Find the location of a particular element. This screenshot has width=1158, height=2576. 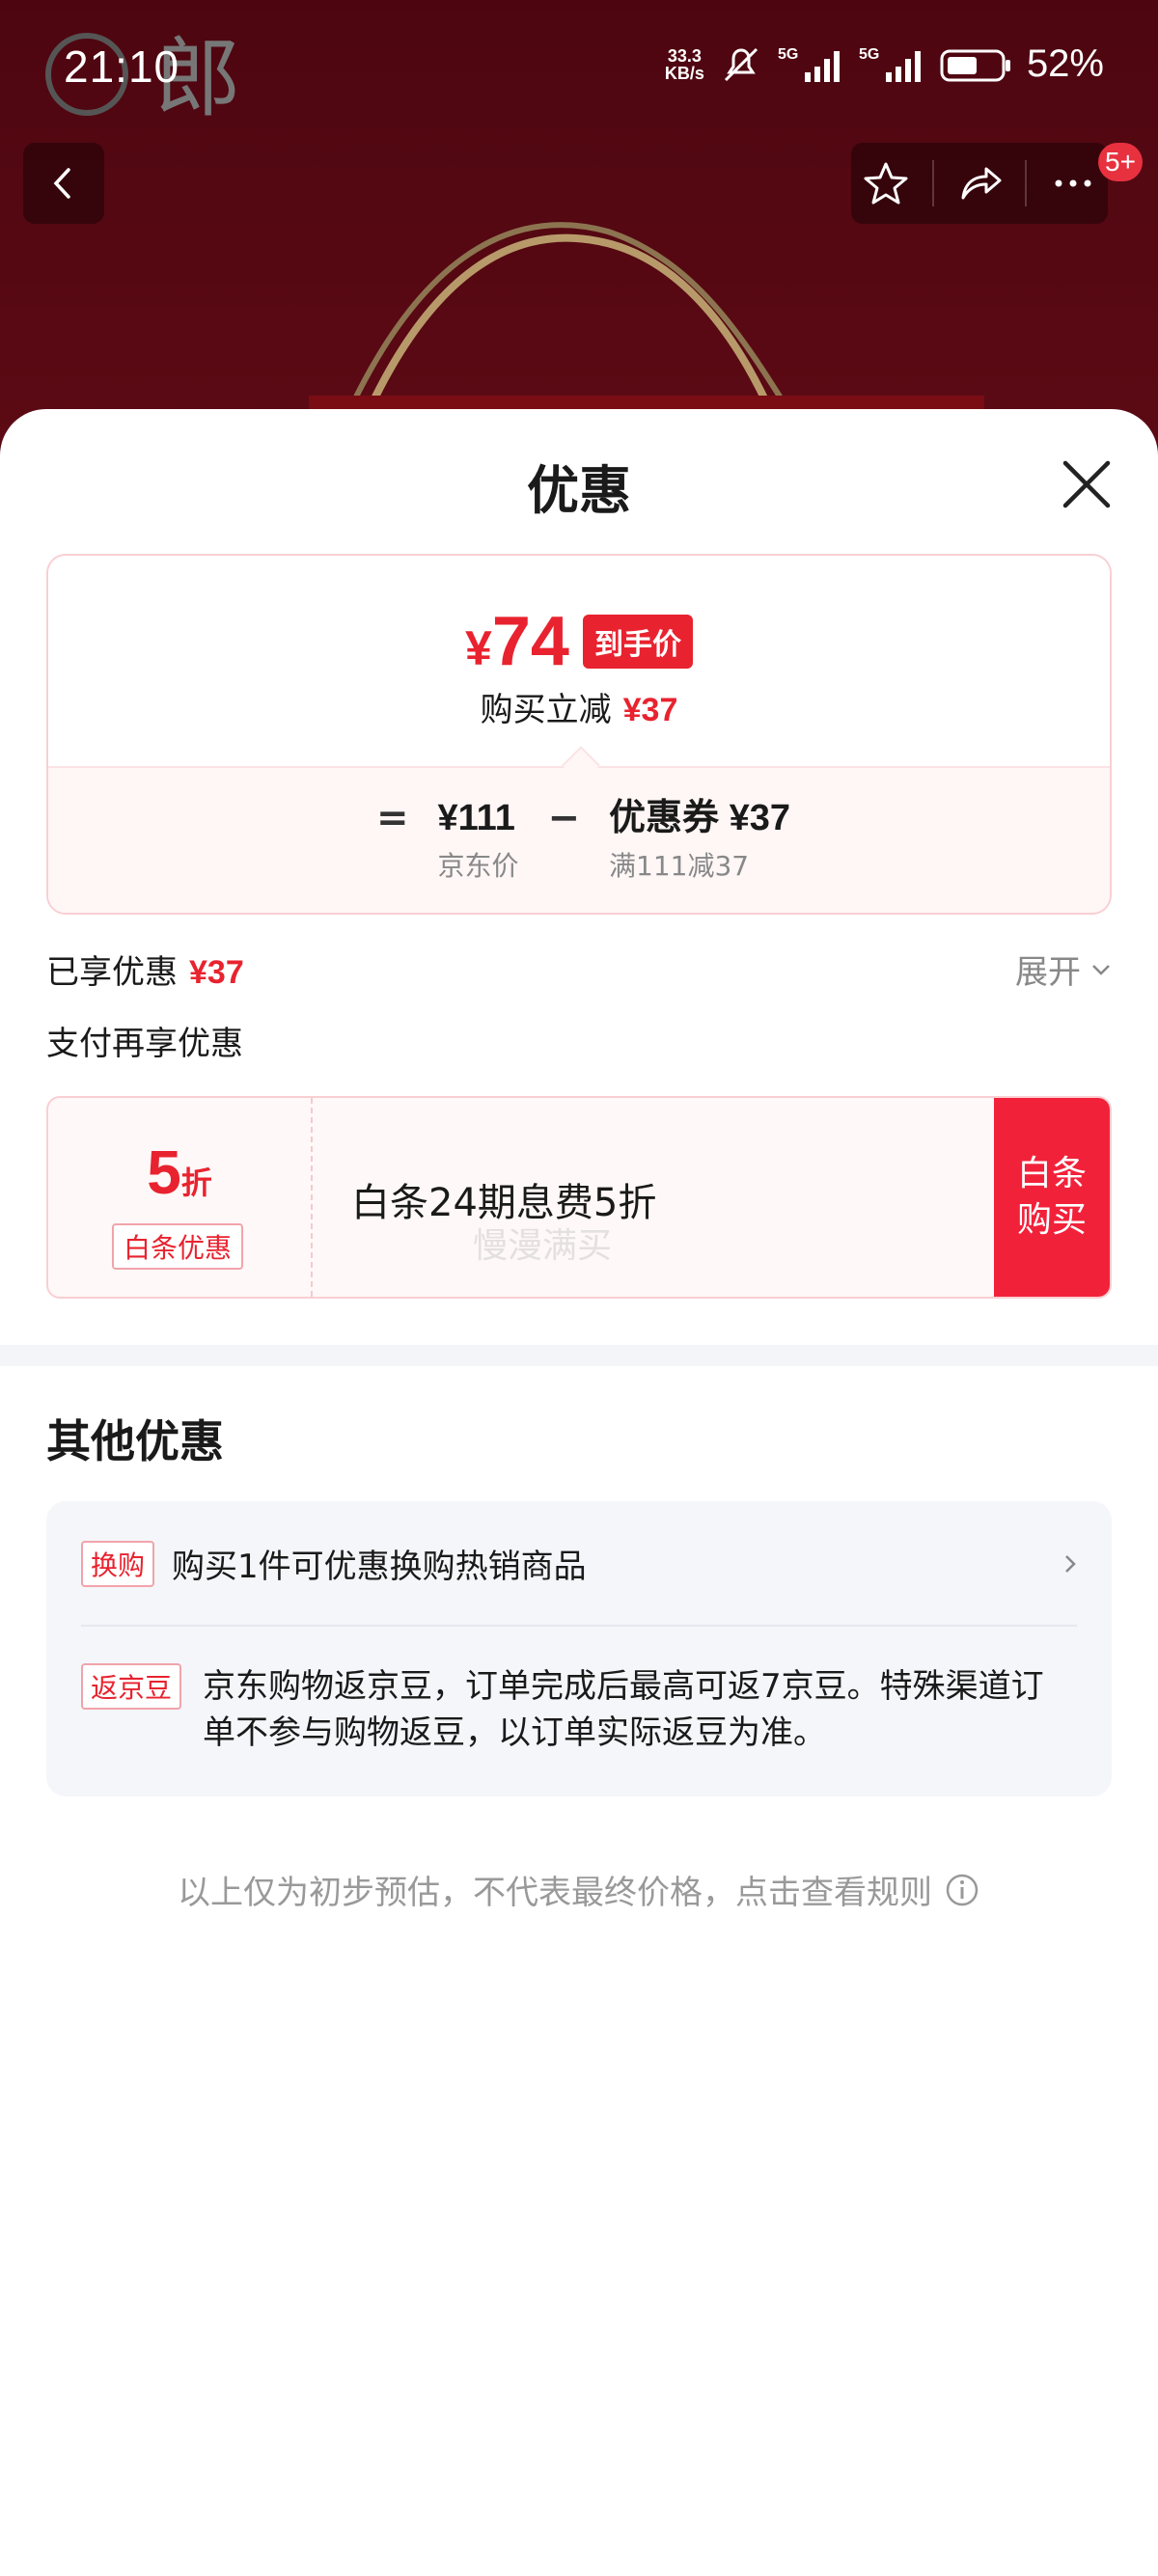

price-formula-area: = ¥111 京东价 − 优惠券 ¥37 满111减37 is located at coordinates (579, 840).